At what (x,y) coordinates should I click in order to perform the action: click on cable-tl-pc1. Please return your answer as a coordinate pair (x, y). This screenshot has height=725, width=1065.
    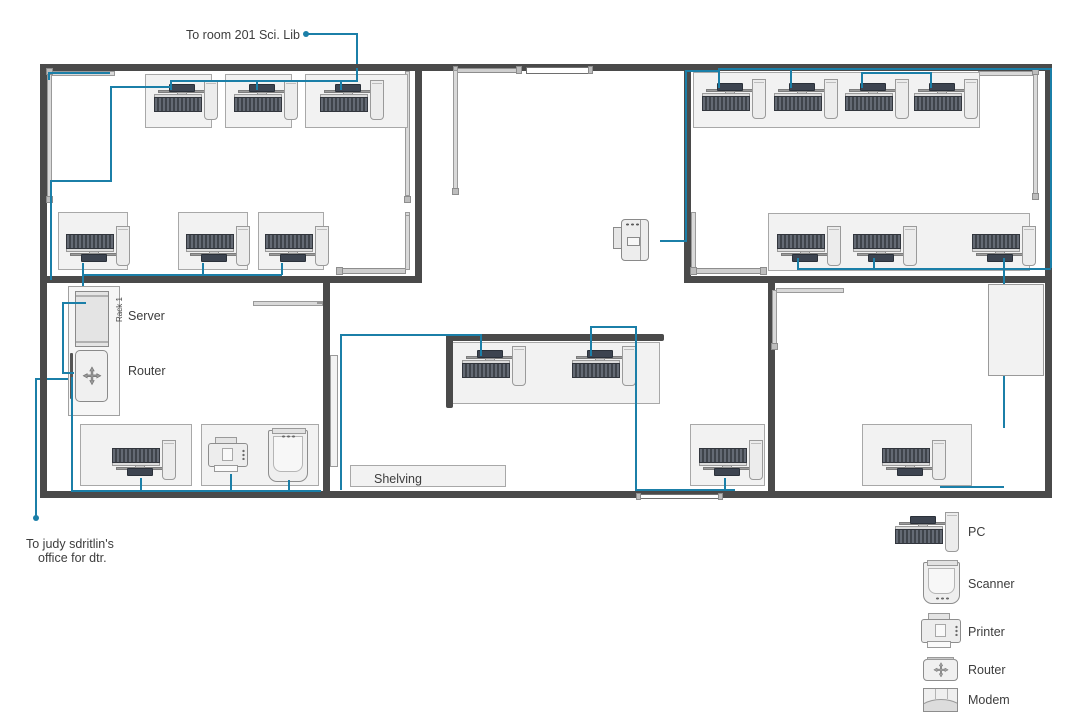
    Looking at the image, I should click on (171, 85).